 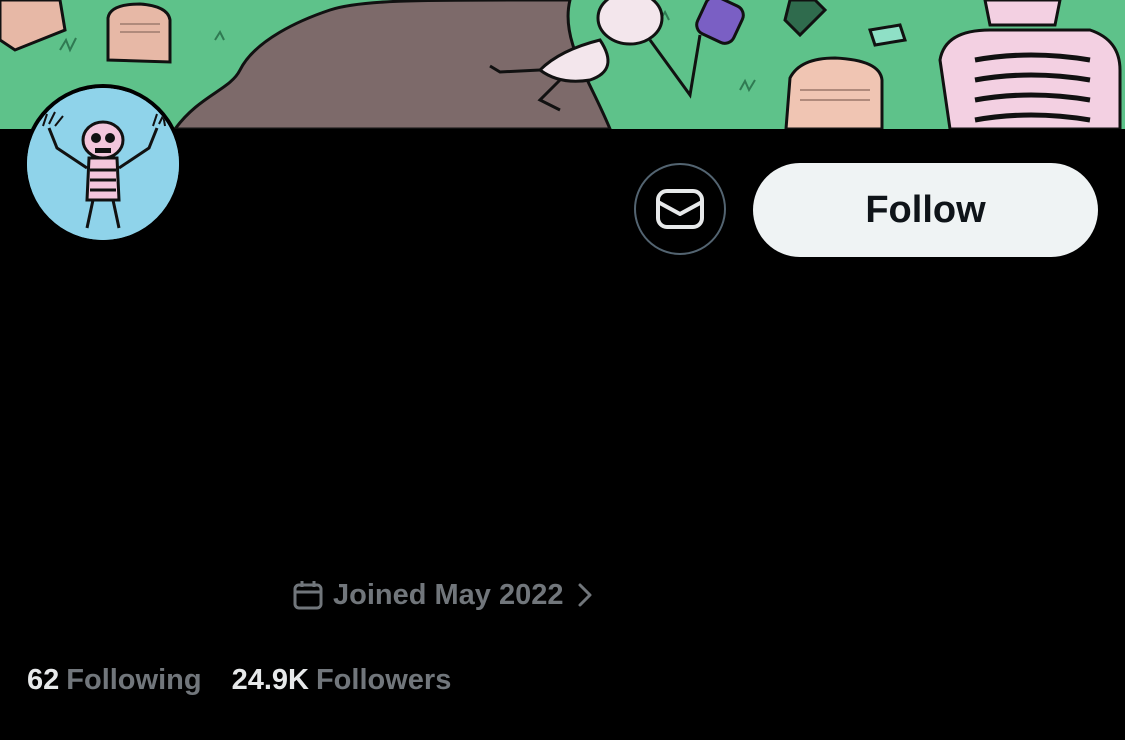 I want to click on follow-stats: 62 Following 24.9K Followers, so click(x=239, y=680).